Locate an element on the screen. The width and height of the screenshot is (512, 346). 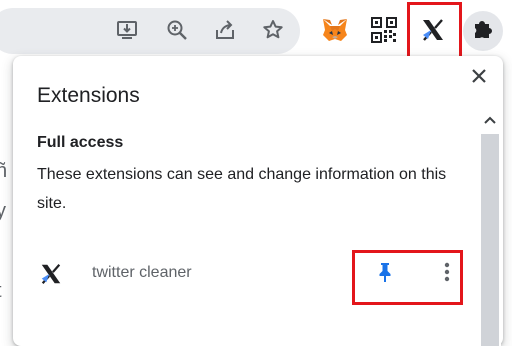
scrollbar is located at coordinates (490, 228).